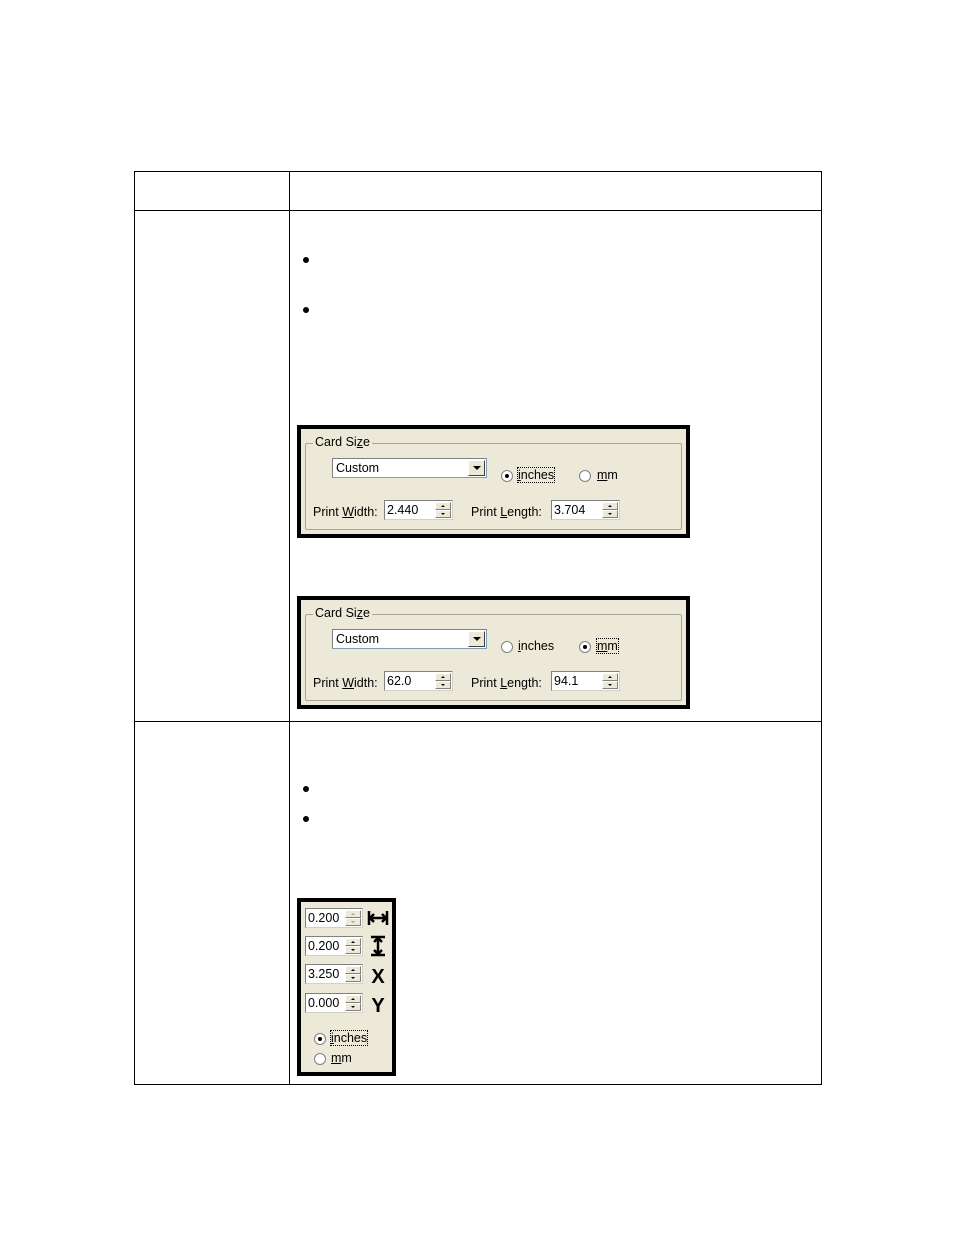 The image size is (954, 1235). Describe the element at coordinates (378, 946) in the screenshot. I see `height-arrows-icon` at that location.